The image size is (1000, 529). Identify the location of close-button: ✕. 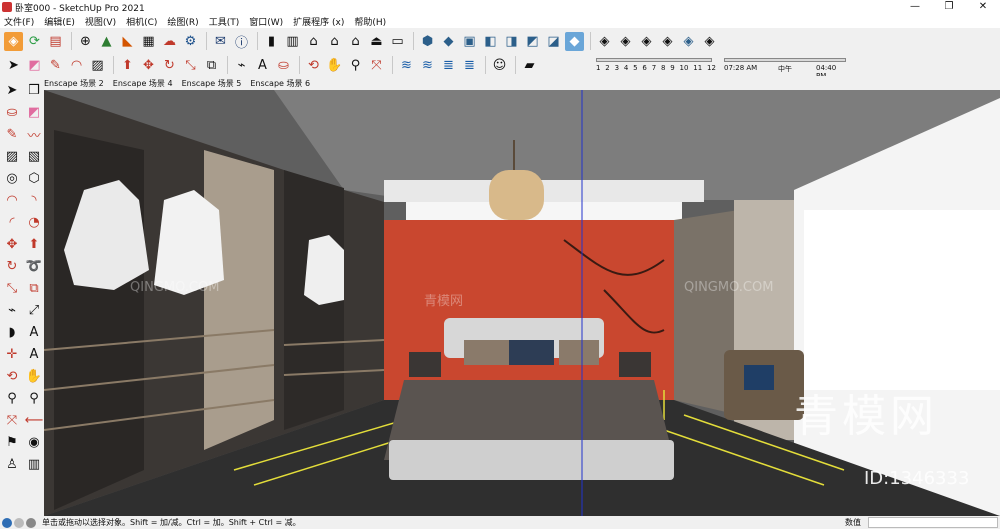
(983, 7).